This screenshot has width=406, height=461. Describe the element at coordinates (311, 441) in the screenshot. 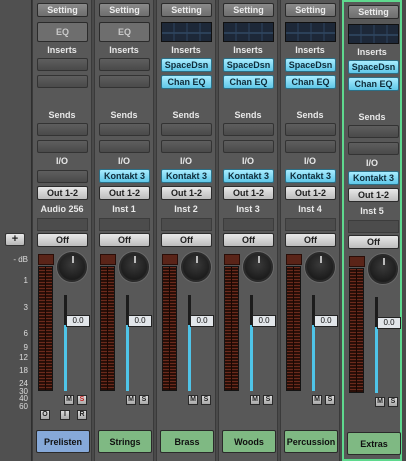

I see `track-color-label: Percussion` at that location.